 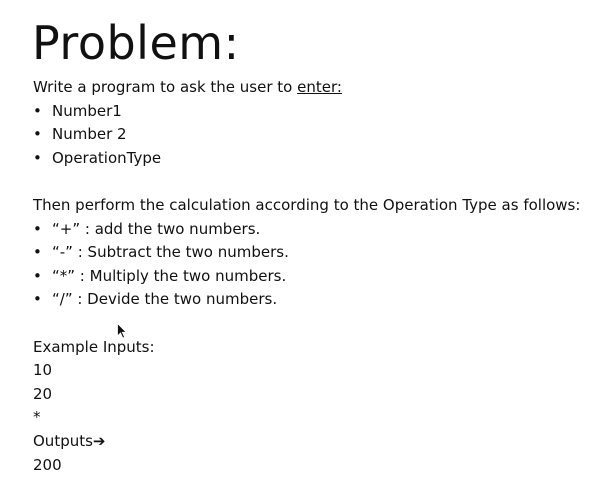 I want to click on example-input-value: 20, so click(x=43, y=393).